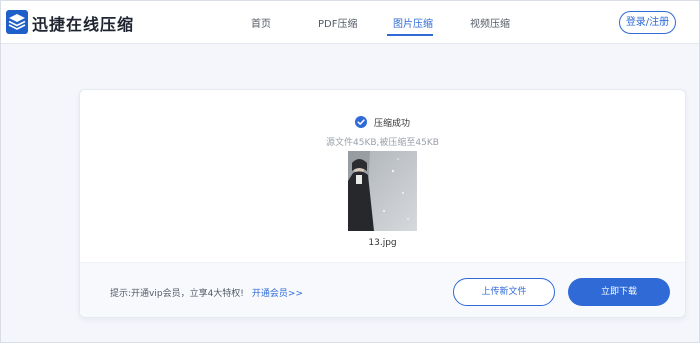  I want to click on status-row: 压缩成功, so click(382, 123).